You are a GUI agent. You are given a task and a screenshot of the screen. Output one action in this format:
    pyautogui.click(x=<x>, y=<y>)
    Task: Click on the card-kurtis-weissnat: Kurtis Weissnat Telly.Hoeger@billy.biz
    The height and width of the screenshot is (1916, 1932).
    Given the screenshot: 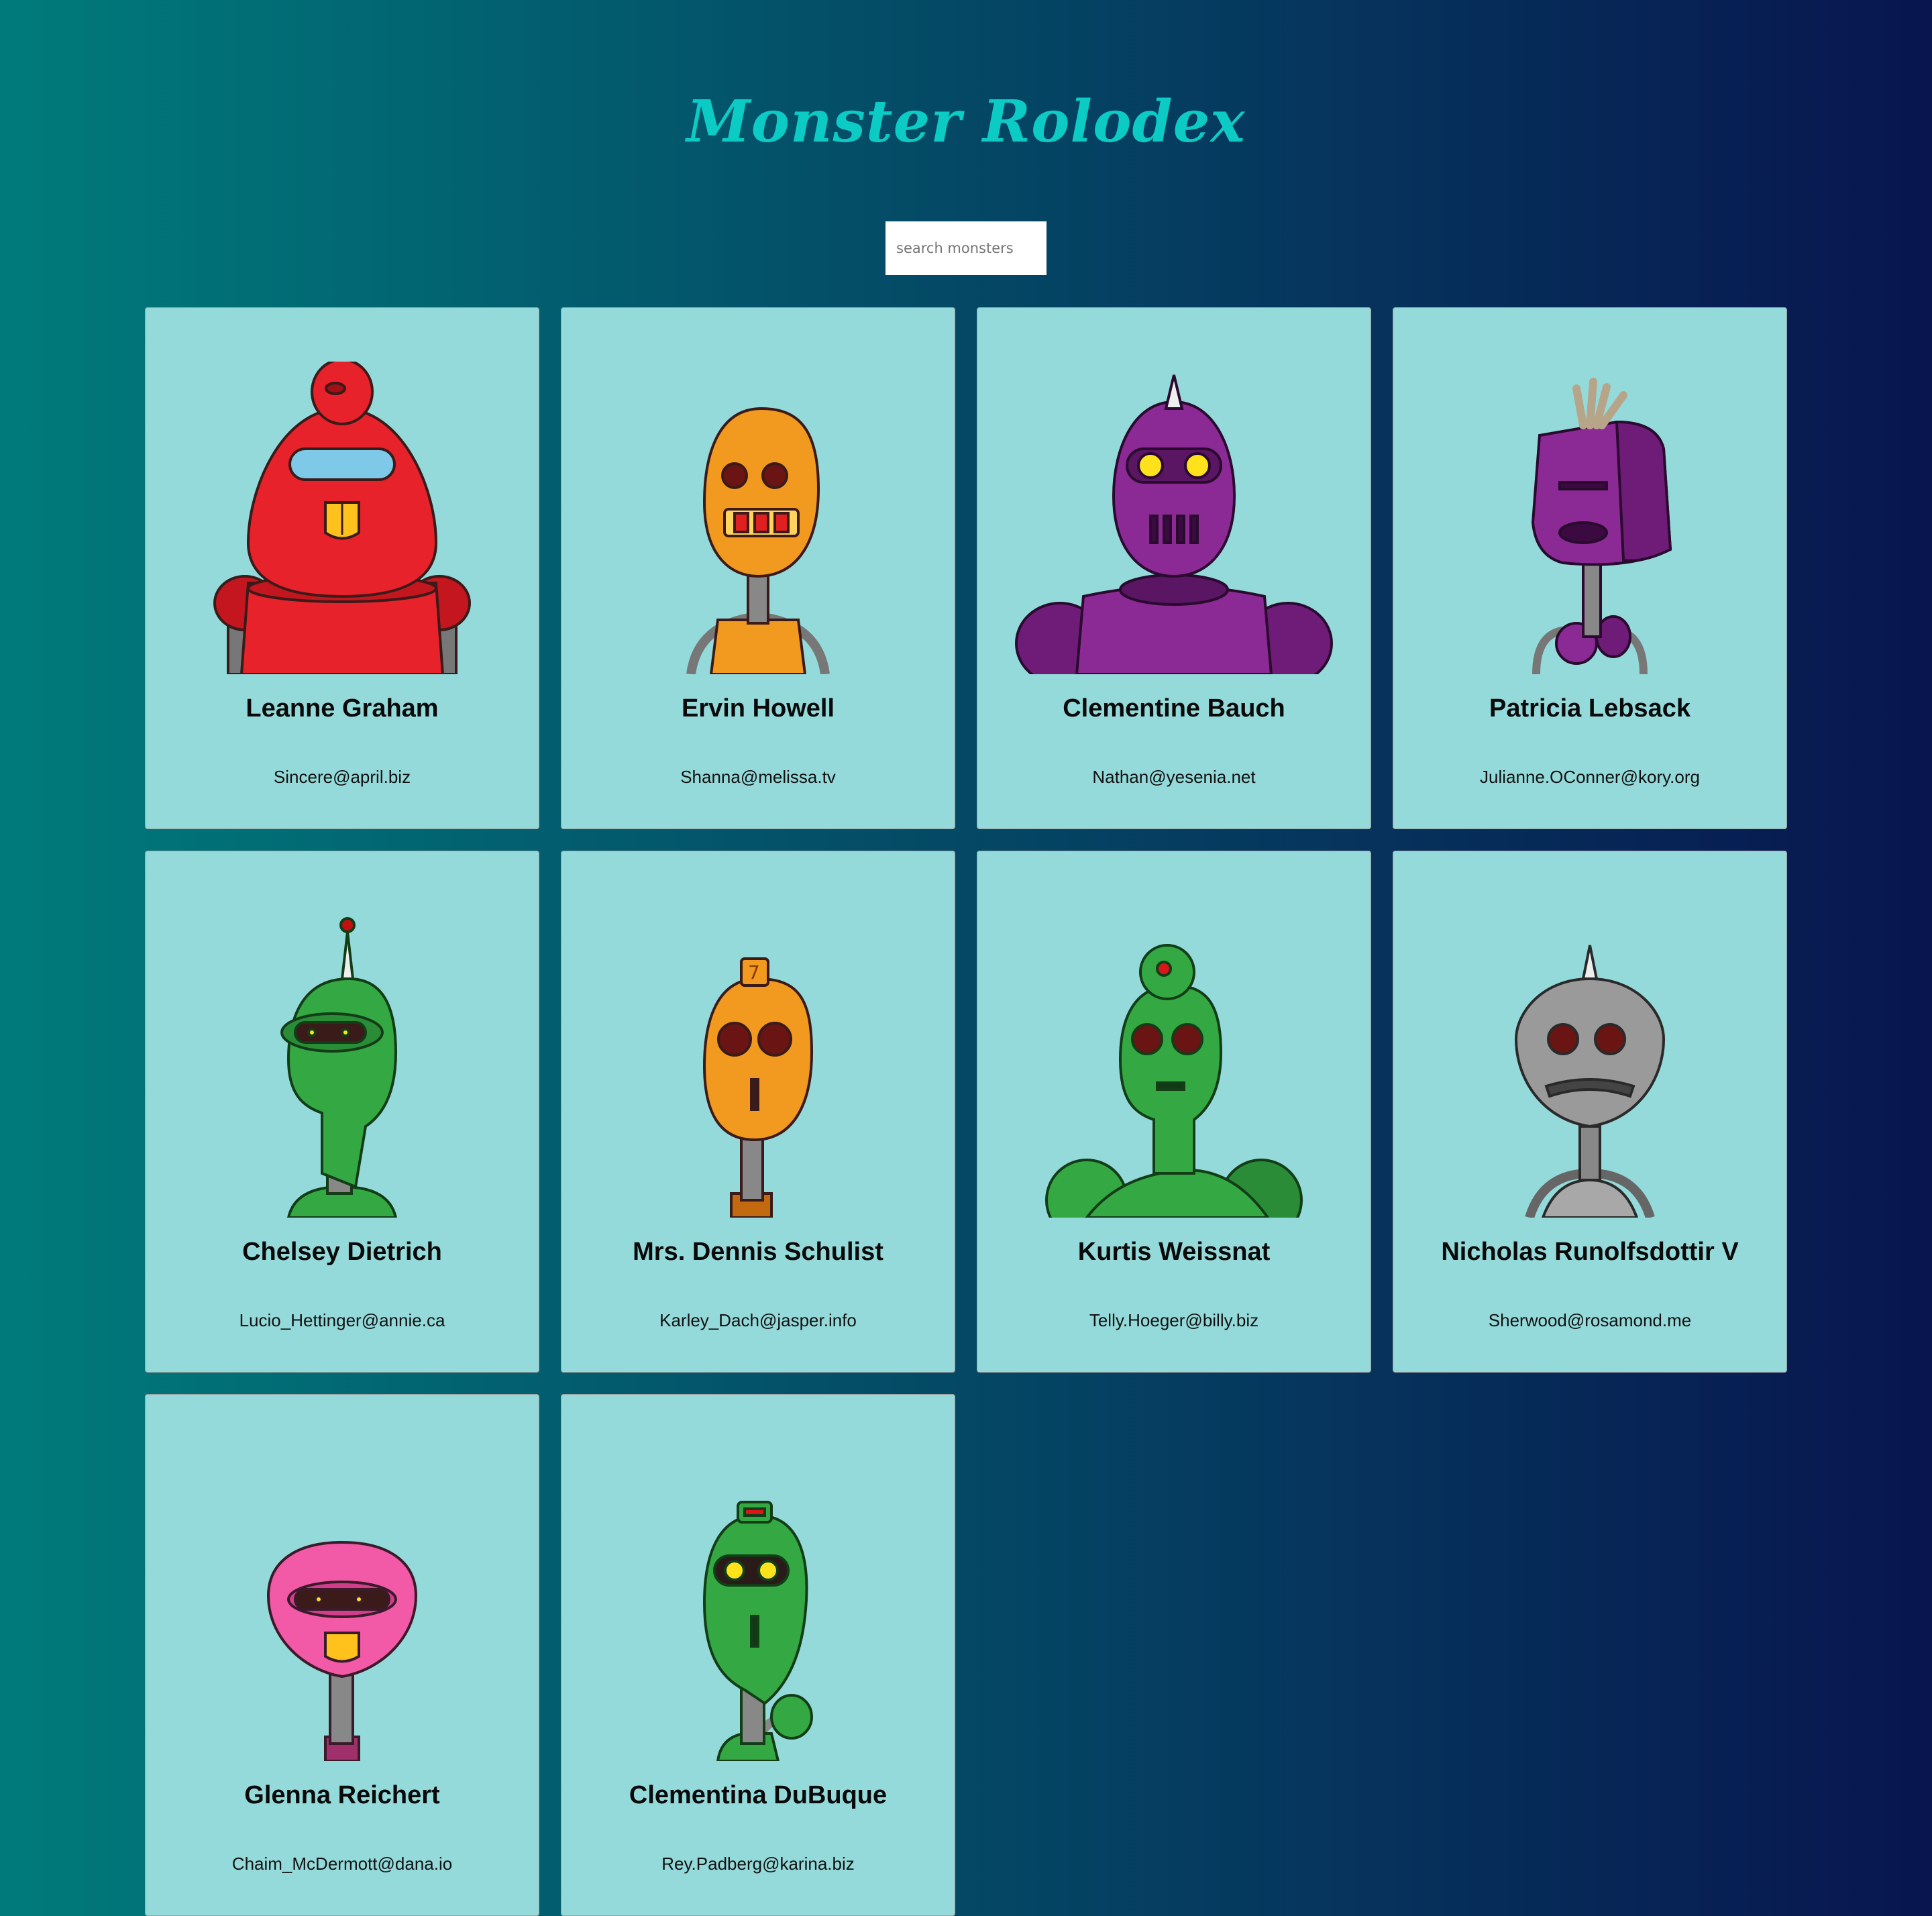 What is the action you would take?
    pyautogui.click(x=1174, y=1112)
    